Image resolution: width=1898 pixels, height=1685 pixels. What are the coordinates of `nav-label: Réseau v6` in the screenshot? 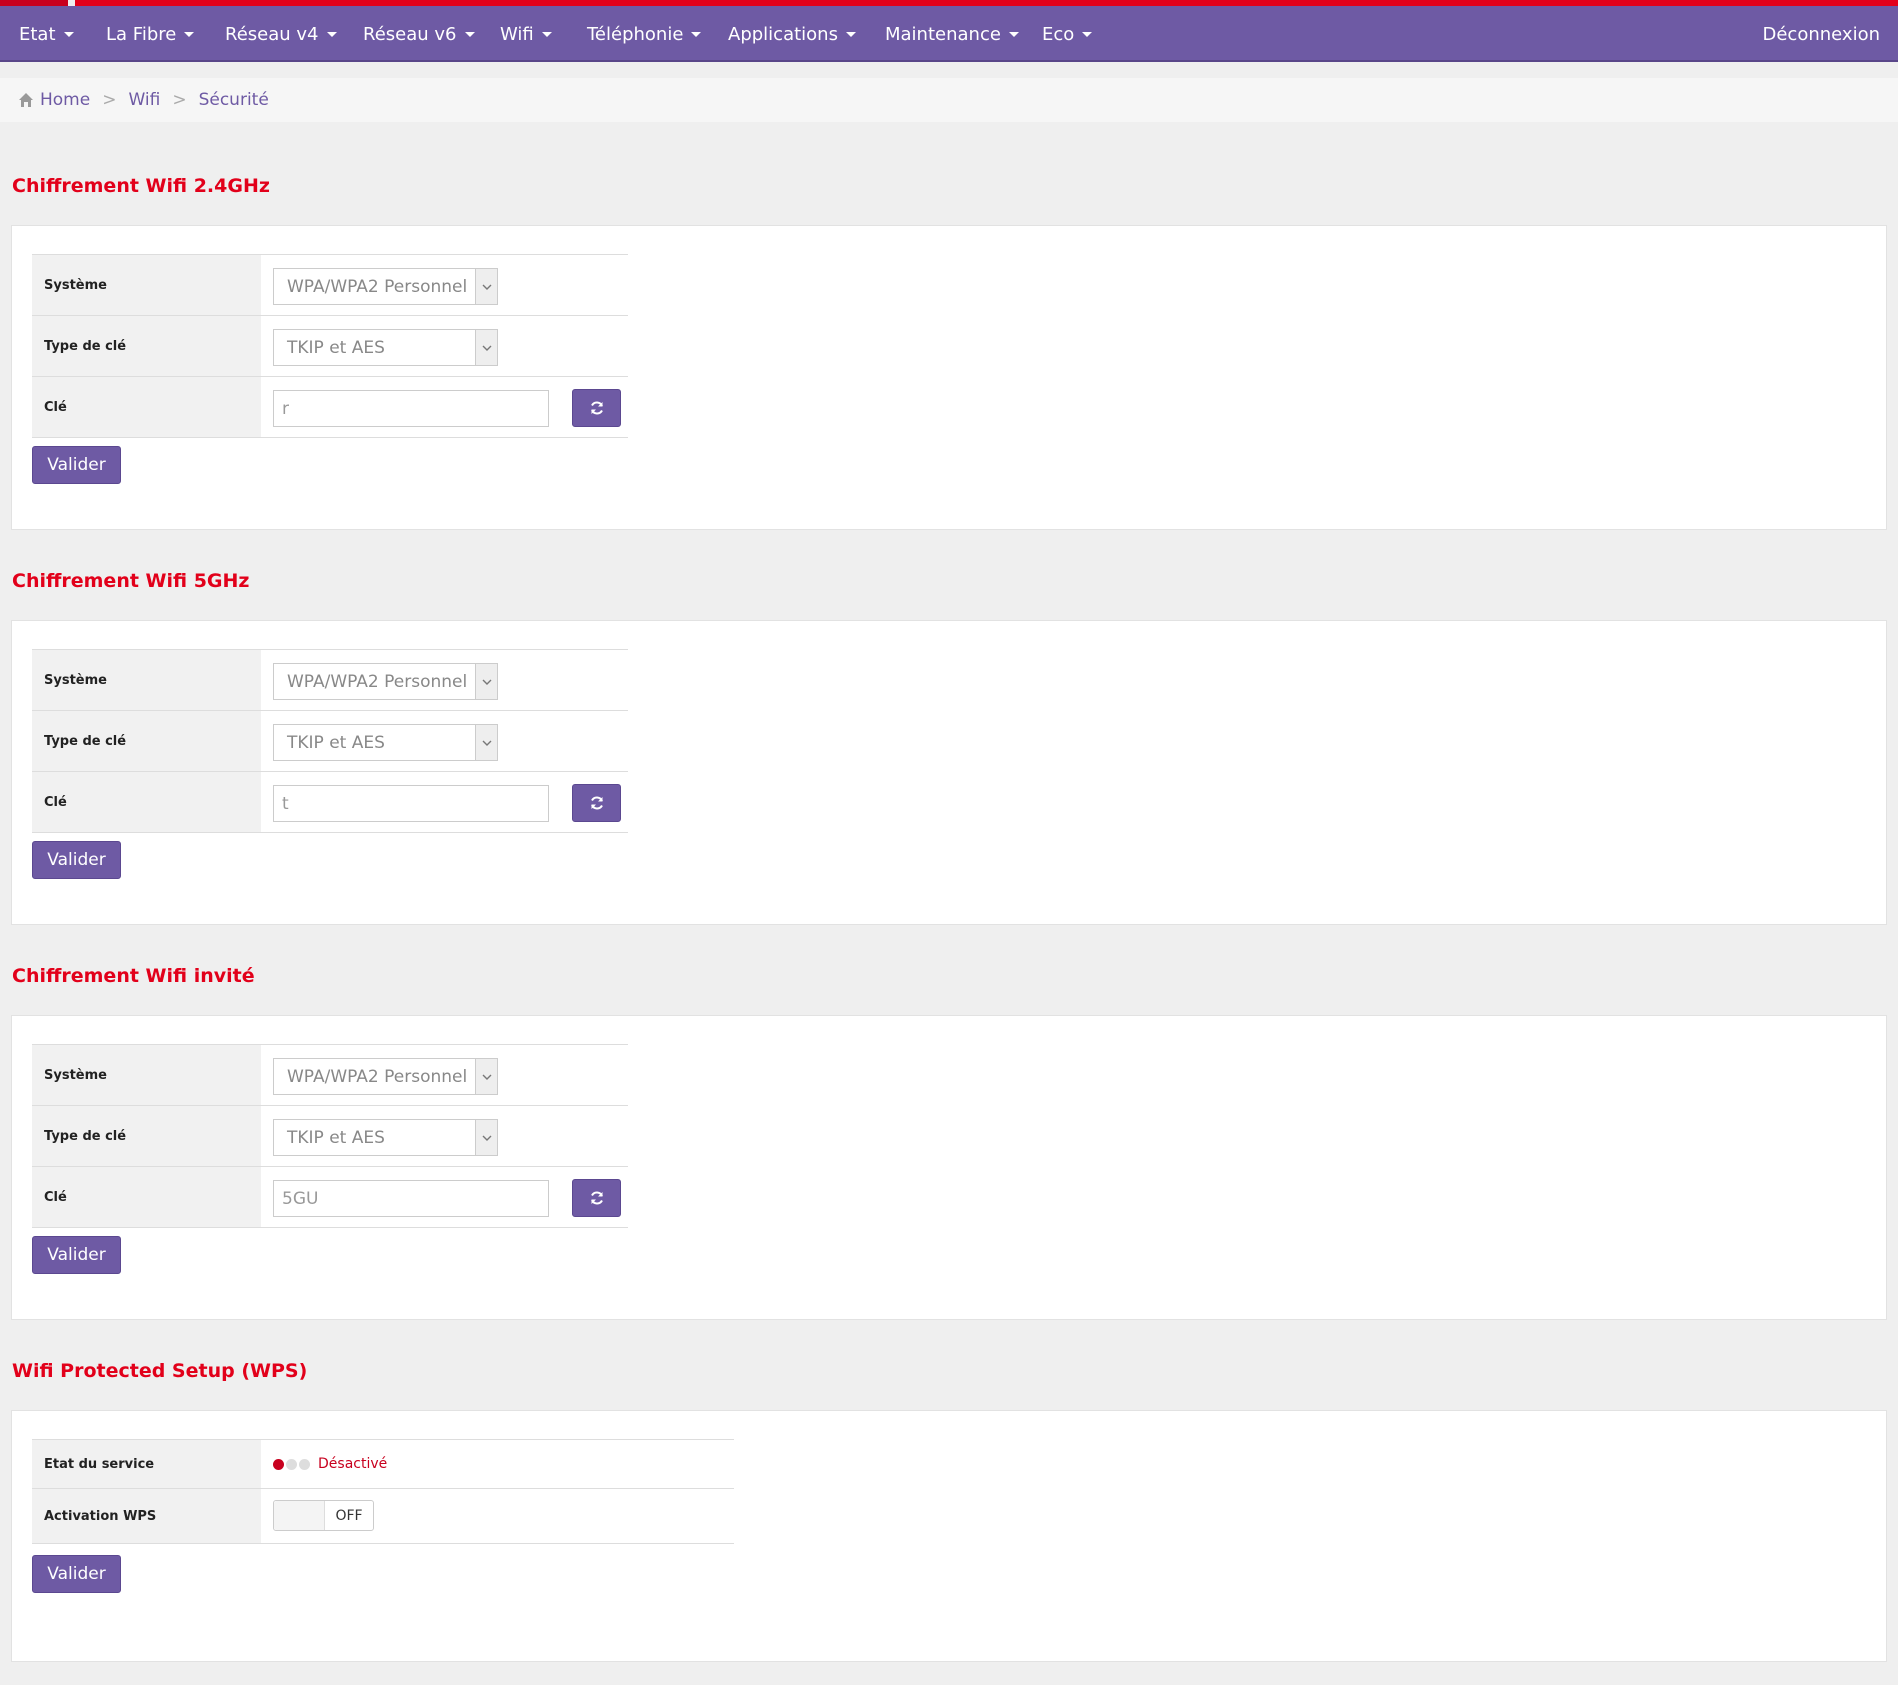 It's located at (410, 34).